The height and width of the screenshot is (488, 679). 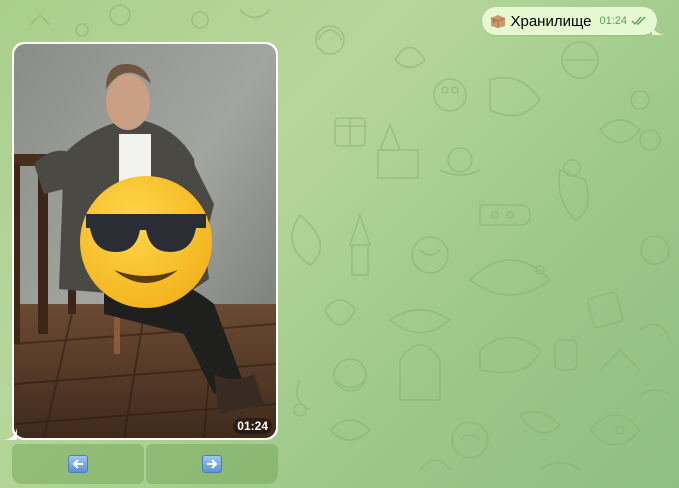 I want to click on photo-time: 01:24, so click(x=252, y=426).